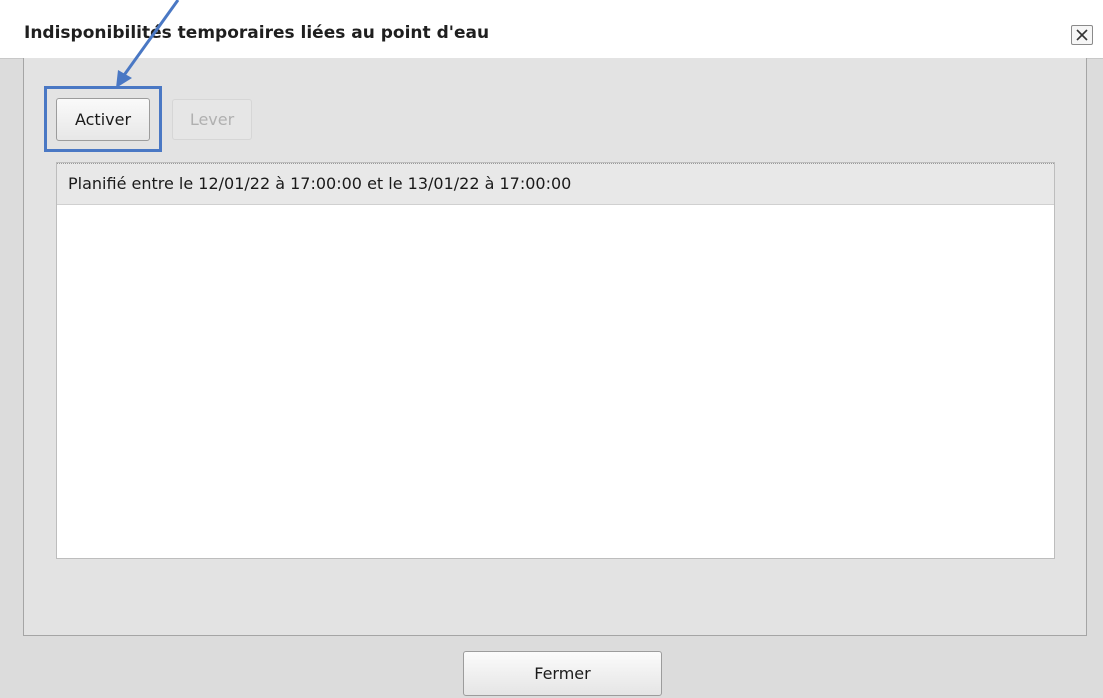 The width and height of the screenshot is (1103, 698). Describe the element at coordinates (562, 673) in the screenshot. I see `close-button: Fermer` at that location.